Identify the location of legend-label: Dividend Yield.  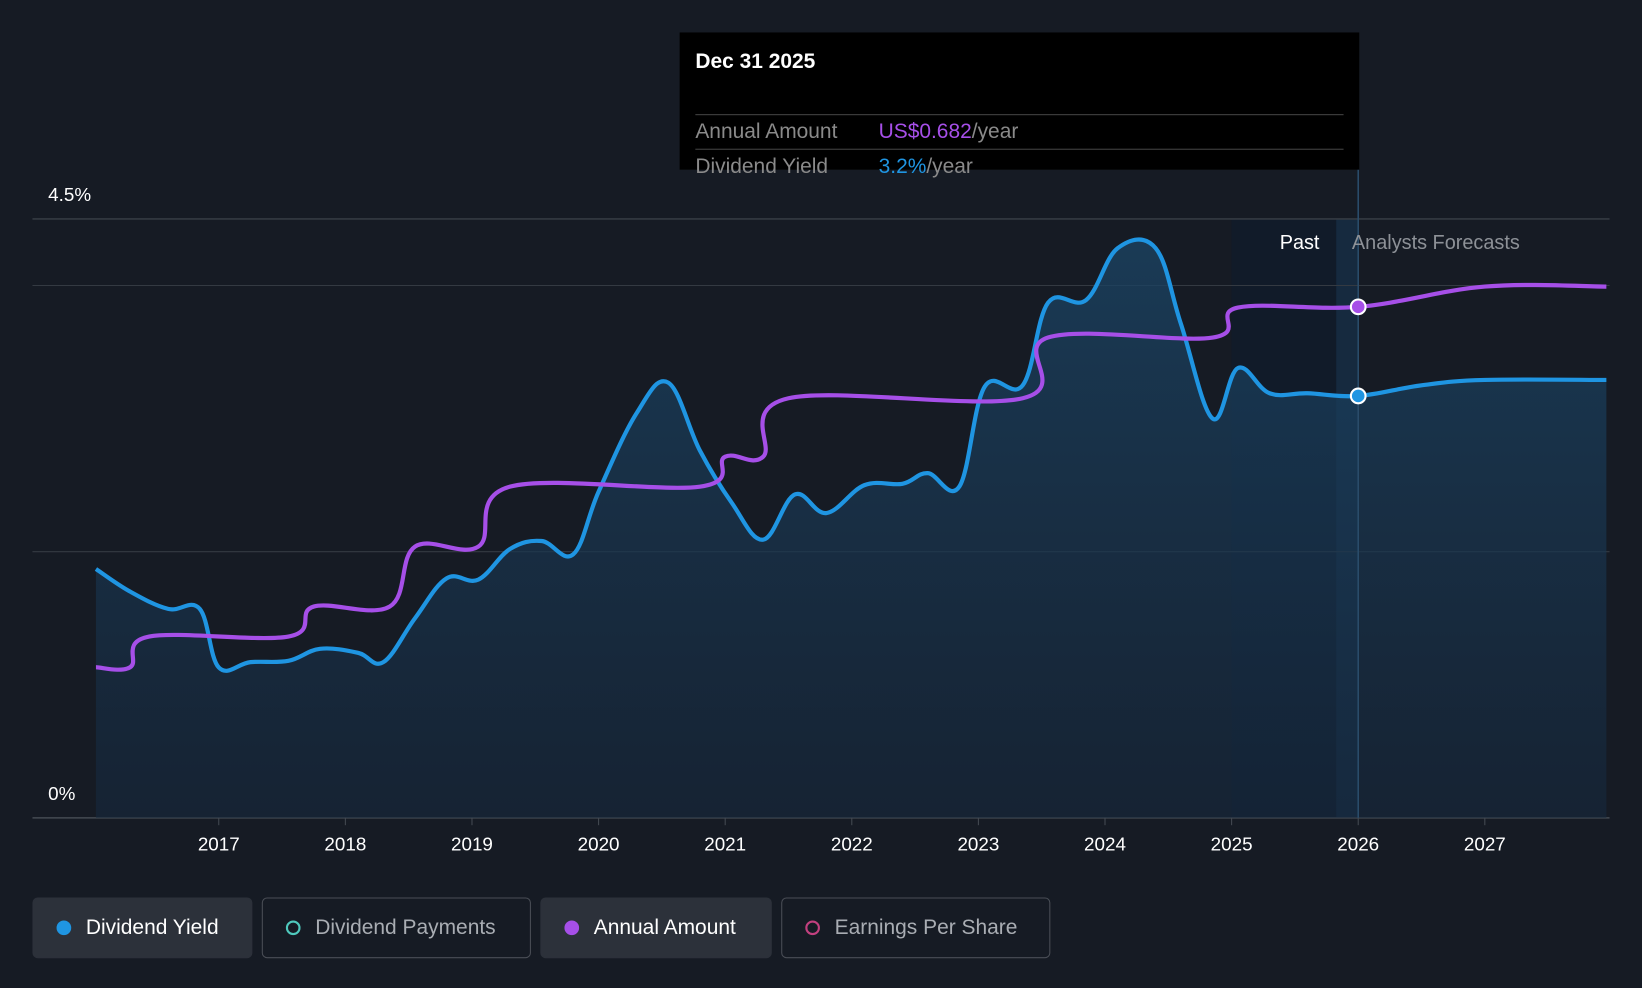
(152, 927).